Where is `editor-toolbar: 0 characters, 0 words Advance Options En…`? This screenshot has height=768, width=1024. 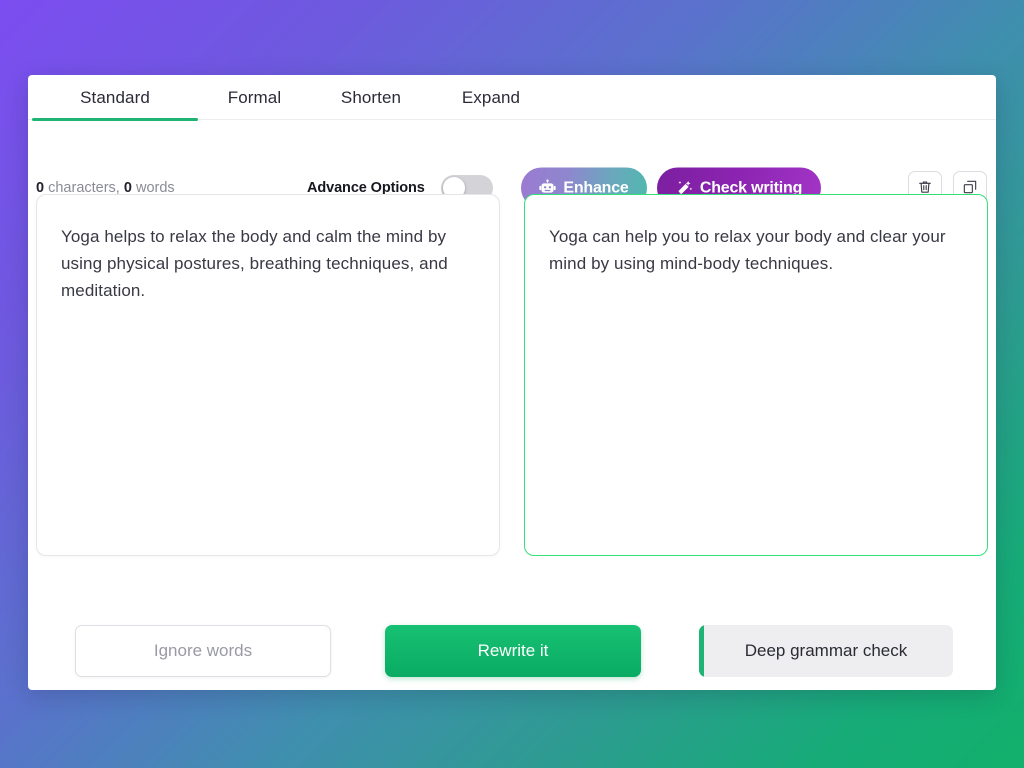 editor-toolbar: 0 characters, 0 words Advance Options En… is located at coordinates (512, 164).